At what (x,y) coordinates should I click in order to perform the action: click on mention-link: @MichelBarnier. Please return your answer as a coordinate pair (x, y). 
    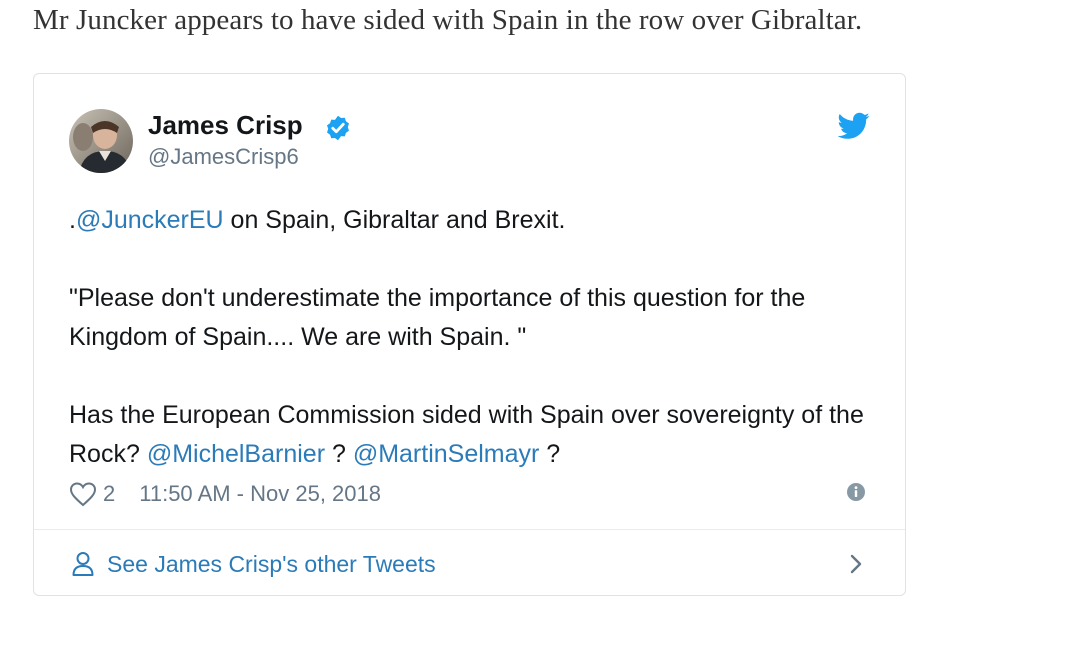
    Looking at the image, I should click on (236, 454).